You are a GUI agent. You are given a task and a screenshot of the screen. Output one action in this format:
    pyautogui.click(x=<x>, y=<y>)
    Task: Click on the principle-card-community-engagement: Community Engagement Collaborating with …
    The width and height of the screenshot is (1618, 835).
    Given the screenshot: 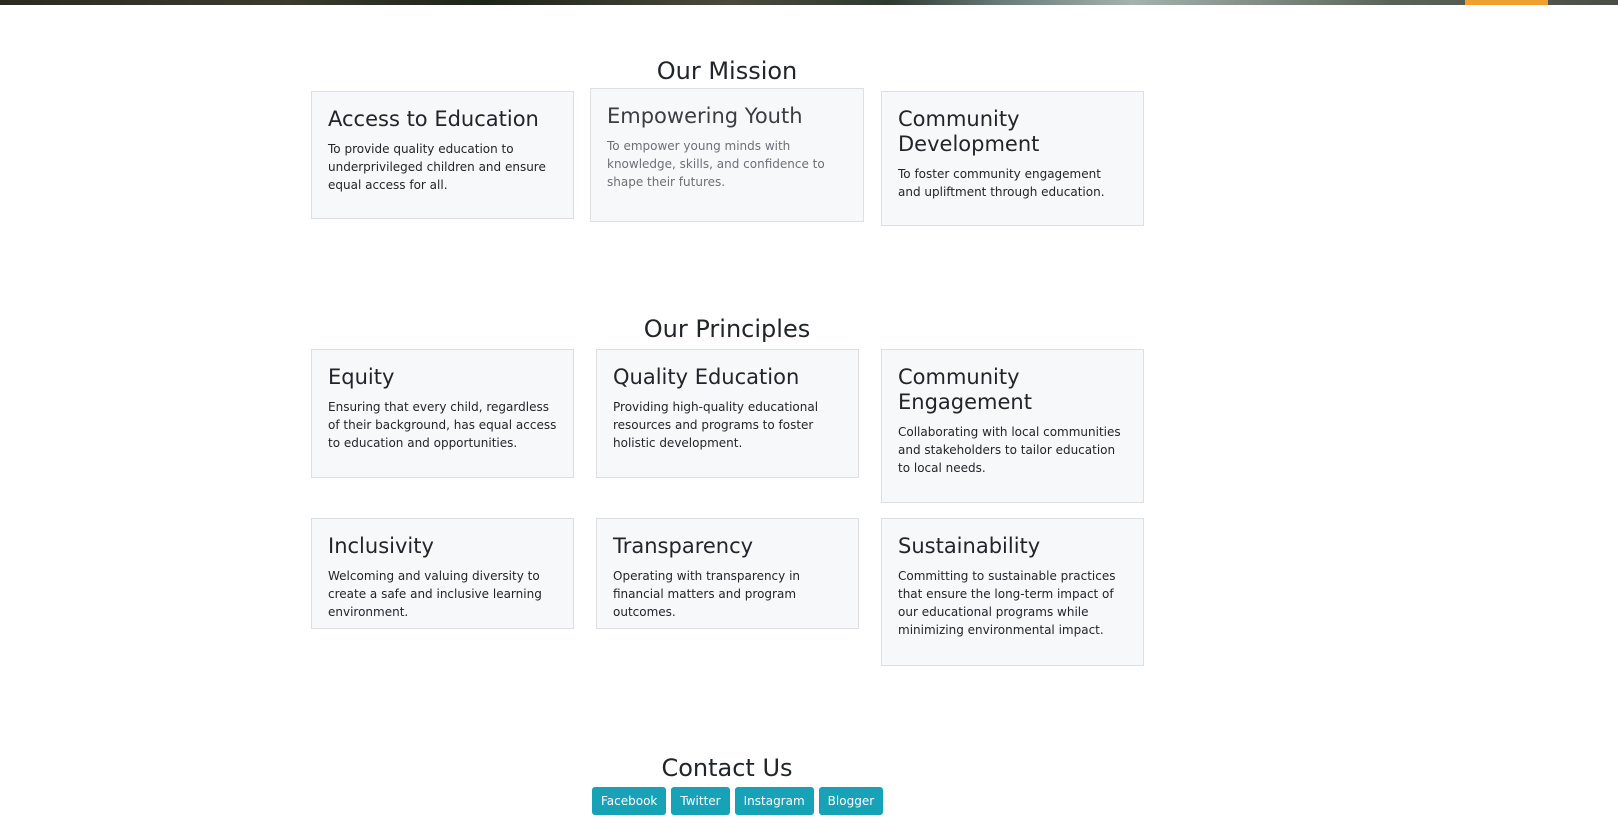 What is the action you would take?
    pyautogui.click(x=1012, y=426)
    